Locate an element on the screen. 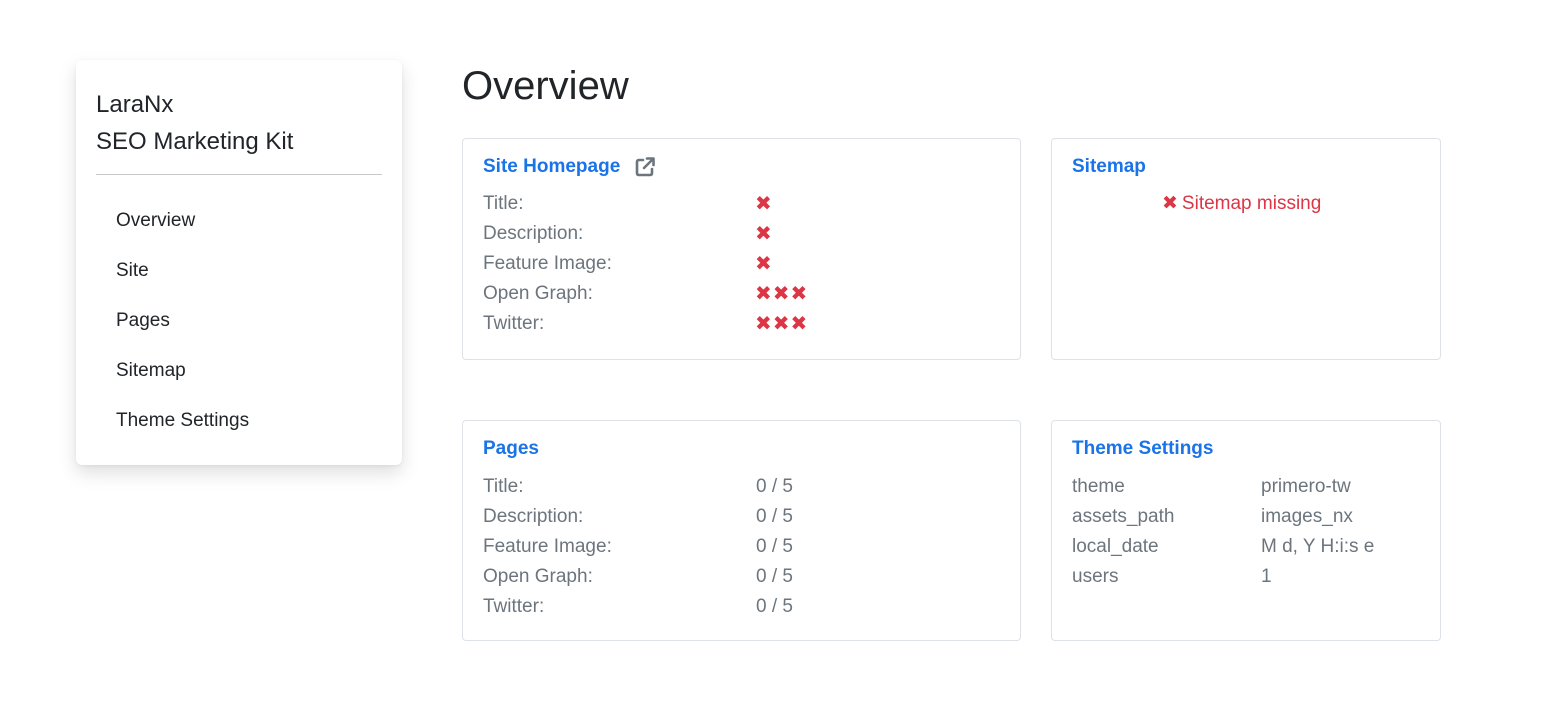 This screenshot has width=1547, height=715. sitemap-status: ✖ Sitemap missing is located at coordinates (1241, 204).